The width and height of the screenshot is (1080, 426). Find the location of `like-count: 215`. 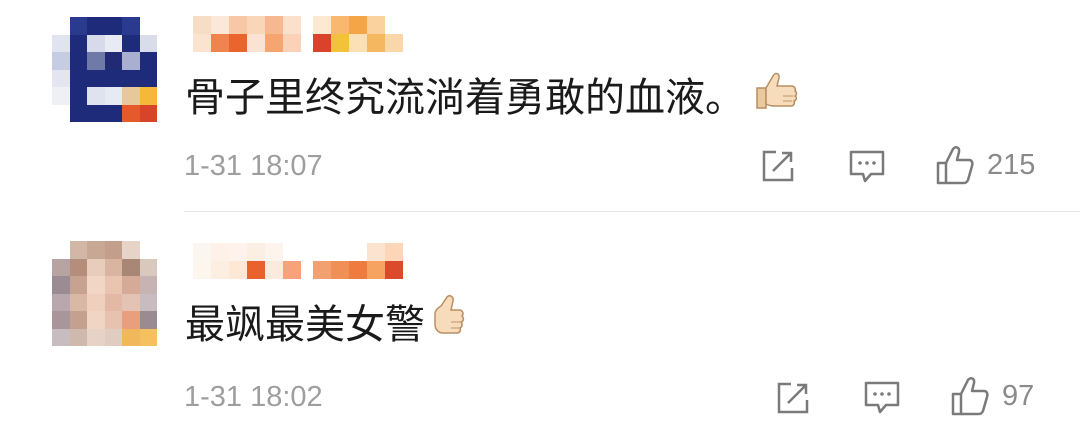

like-count: 215 is located at coordinates (1011, 164).